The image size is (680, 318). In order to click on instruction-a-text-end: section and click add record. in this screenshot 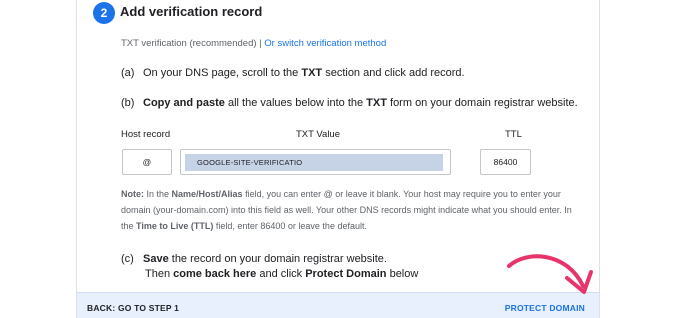, I will do `click(393, 73)`.